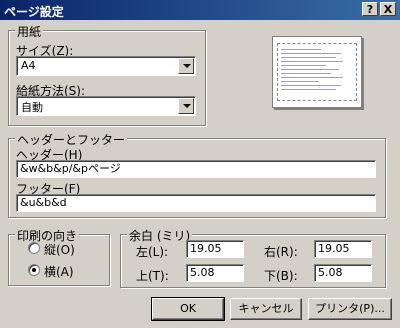  What do you see at coordinates (34, 270) in the screenshot?
I see `landscape-radio` at bounding box center [34, 270].